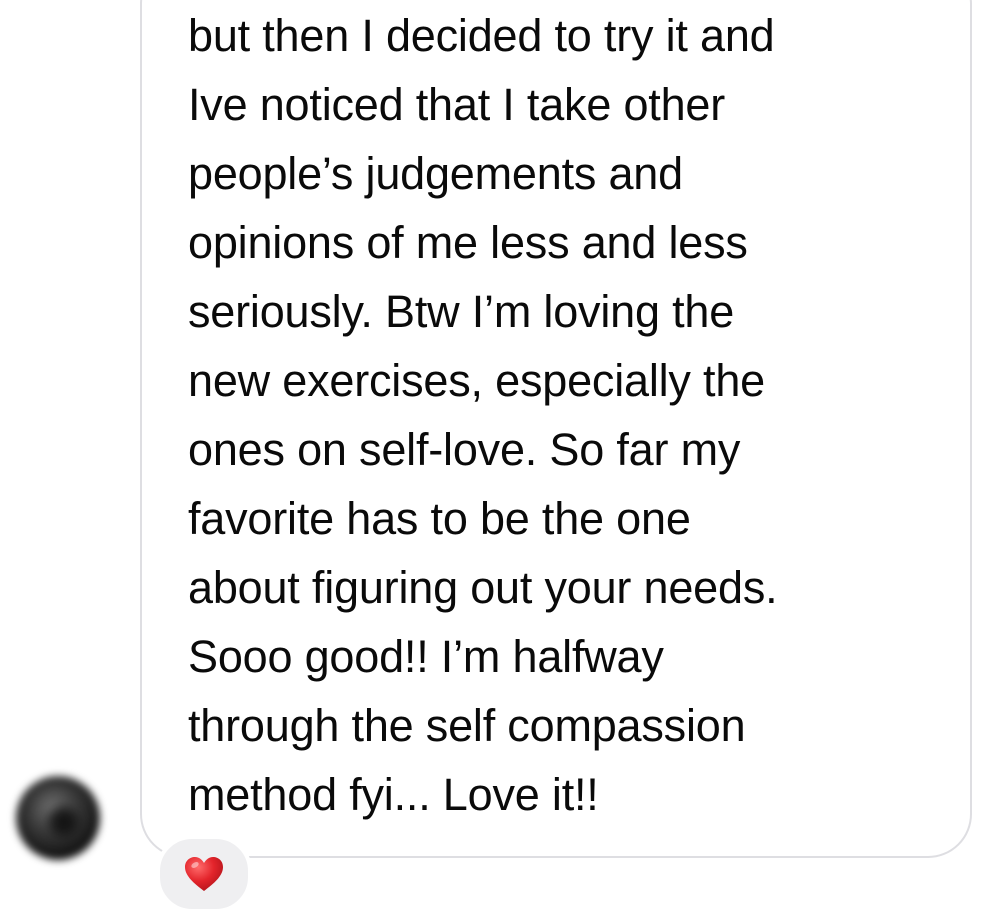 Image resolution: width=1007 pixels, height=914 pixels. I want to click on message-line: but then I decided to try it and, so click(481, 35).